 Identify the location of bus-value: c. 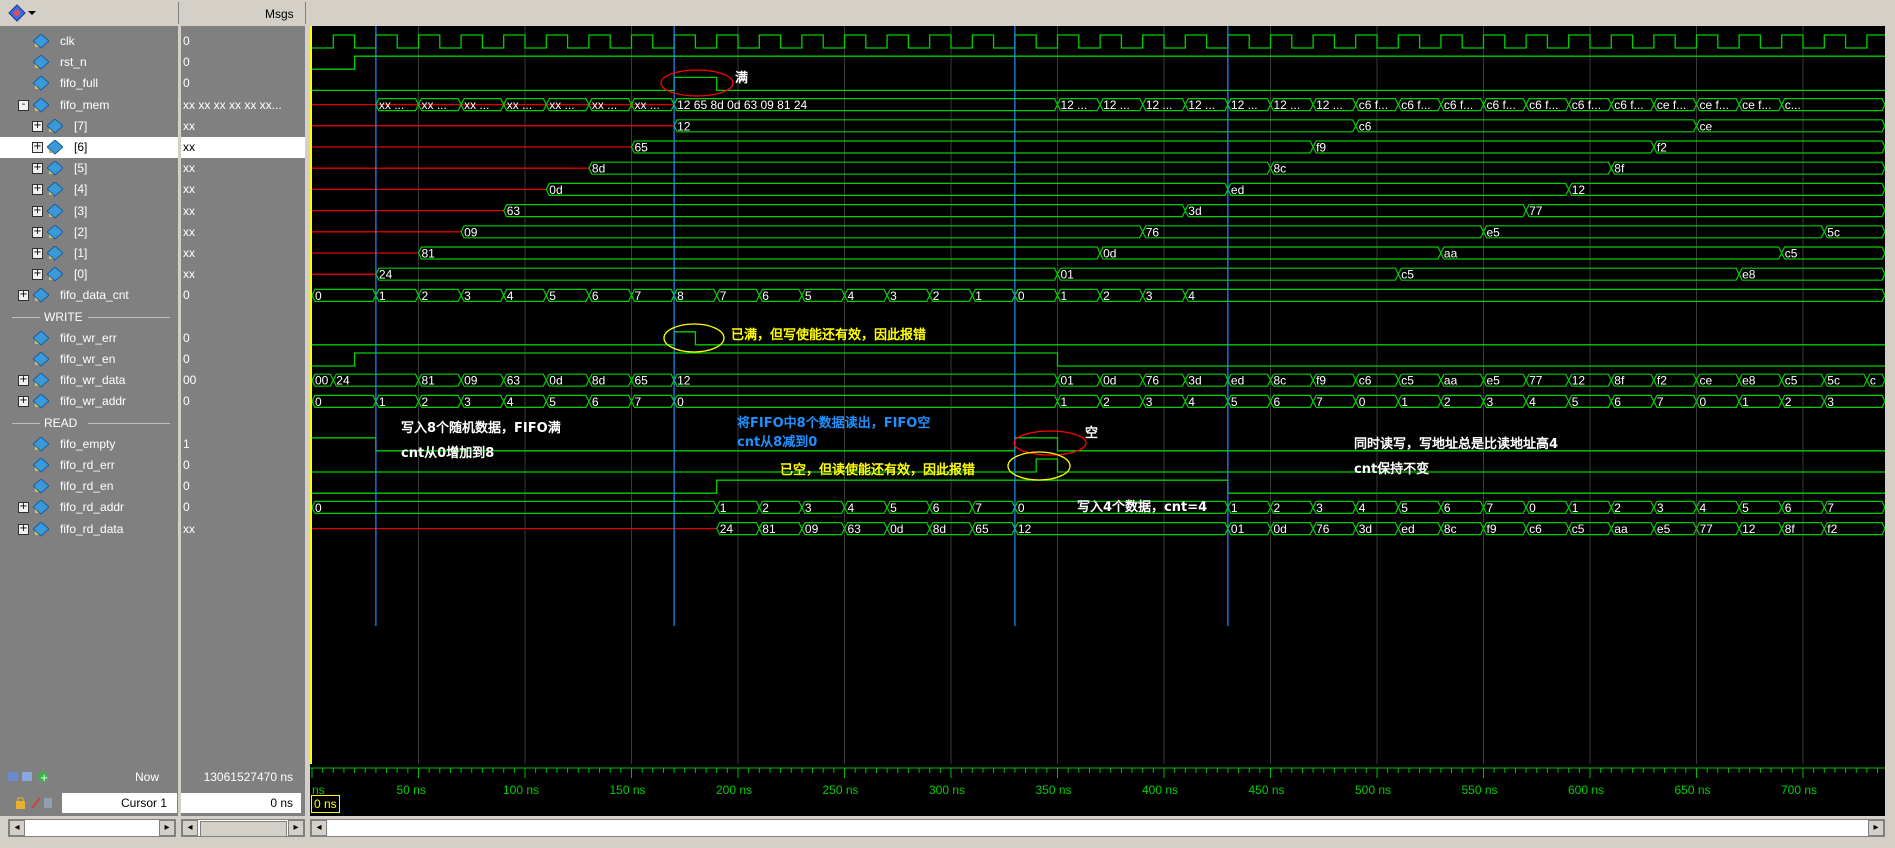
(1873, 381).